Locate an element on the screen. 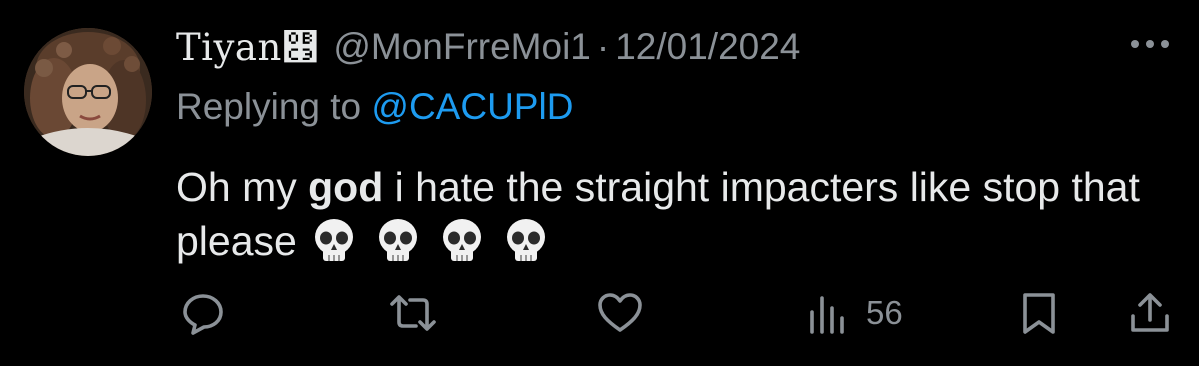 The image size is (1199, 366). bookmark-button is located at coordinates (1039, 313).